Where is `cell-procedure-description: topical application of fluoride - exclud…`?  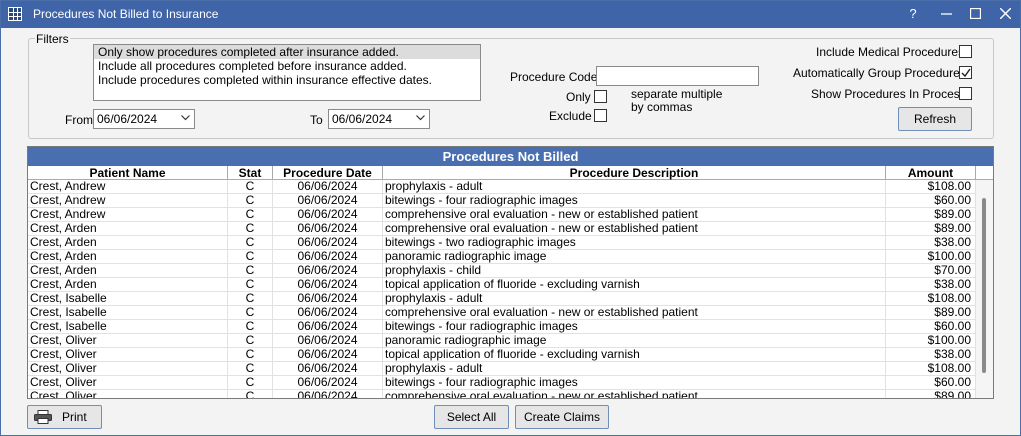
cell-procedure-description: topical application of fluoride - exclud… is located at coordinates (634, 355).